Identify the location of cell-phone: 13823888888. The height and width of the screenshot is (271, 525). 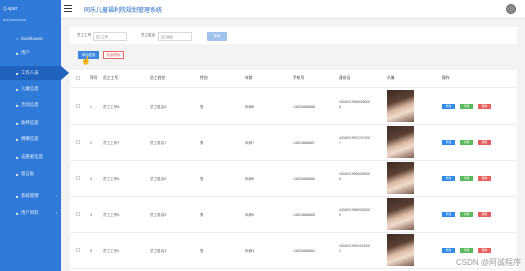
(304, 107).